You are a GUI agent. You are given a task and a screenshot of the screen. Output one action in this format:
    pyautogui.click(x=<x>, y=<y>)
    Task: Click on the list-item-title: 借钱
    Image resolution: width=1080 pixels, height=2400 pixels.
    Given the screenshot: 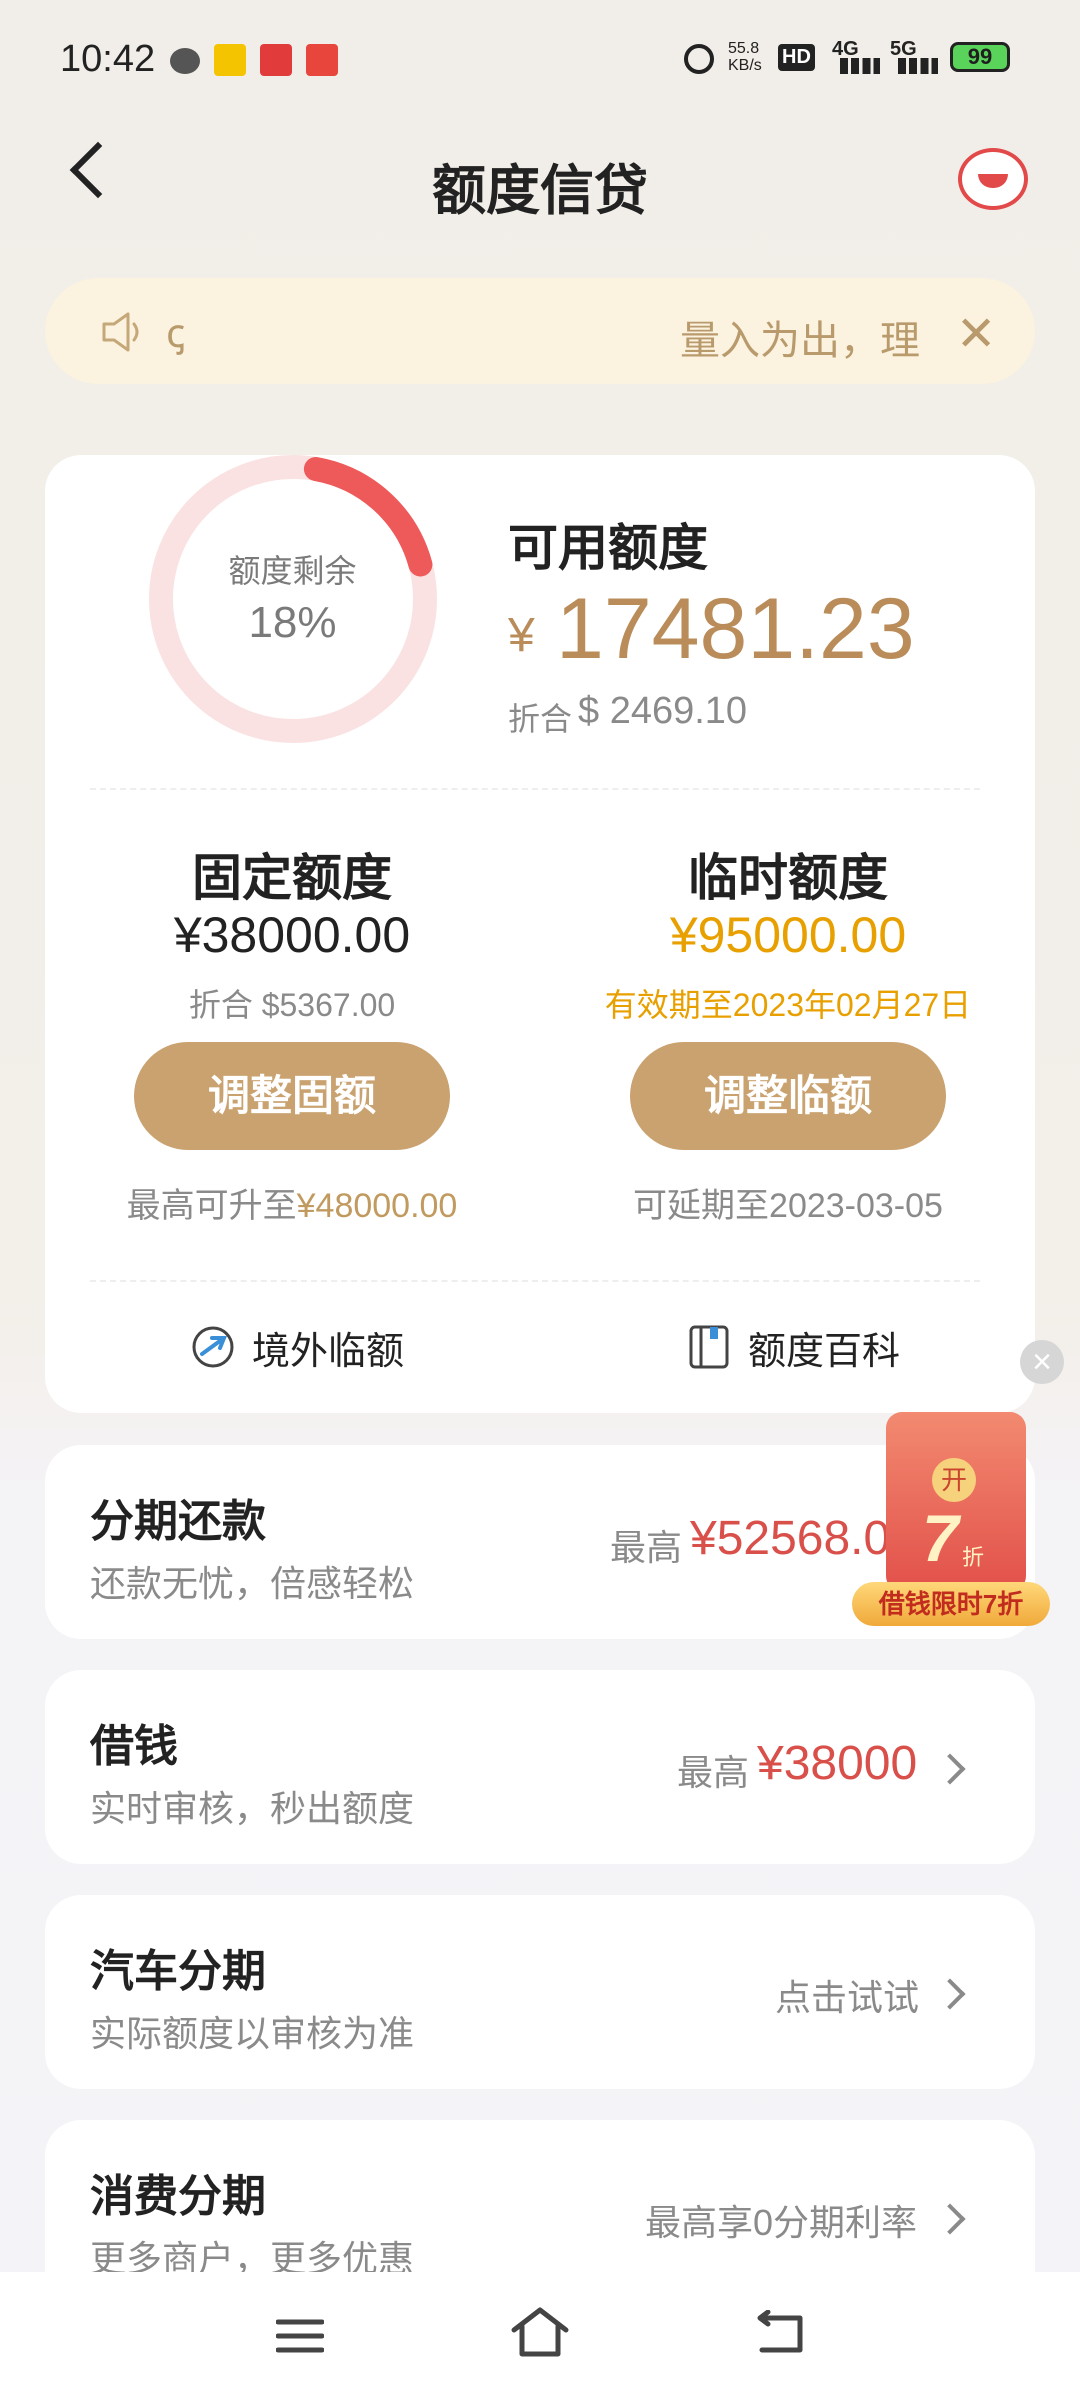 What is the action you would take?
    pyautogui.click(x=134, y=1746)
    